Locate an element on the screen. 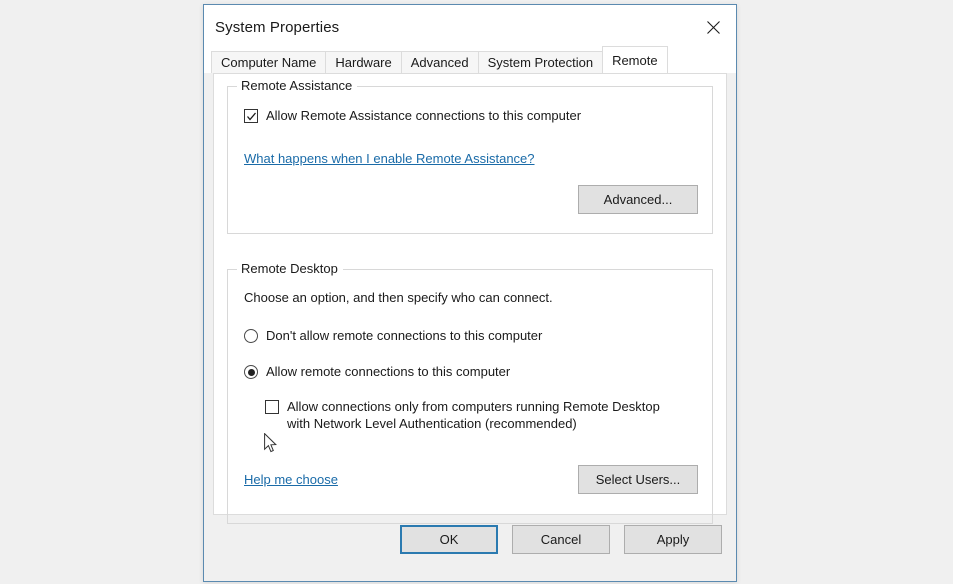  help-me-choose-link: Help me choose is located at coordinates (291, 479).